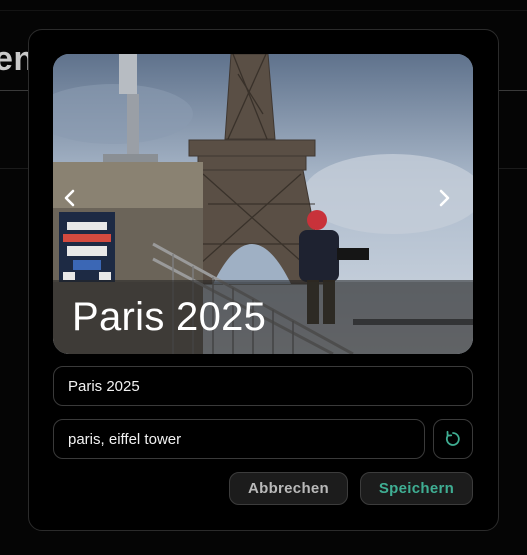 This screenshot has width=527, height=555. What do you see at coordinates (416, 488) in the screenshot?
I see `save-button: Speichern` at bounding box center [416, 488].